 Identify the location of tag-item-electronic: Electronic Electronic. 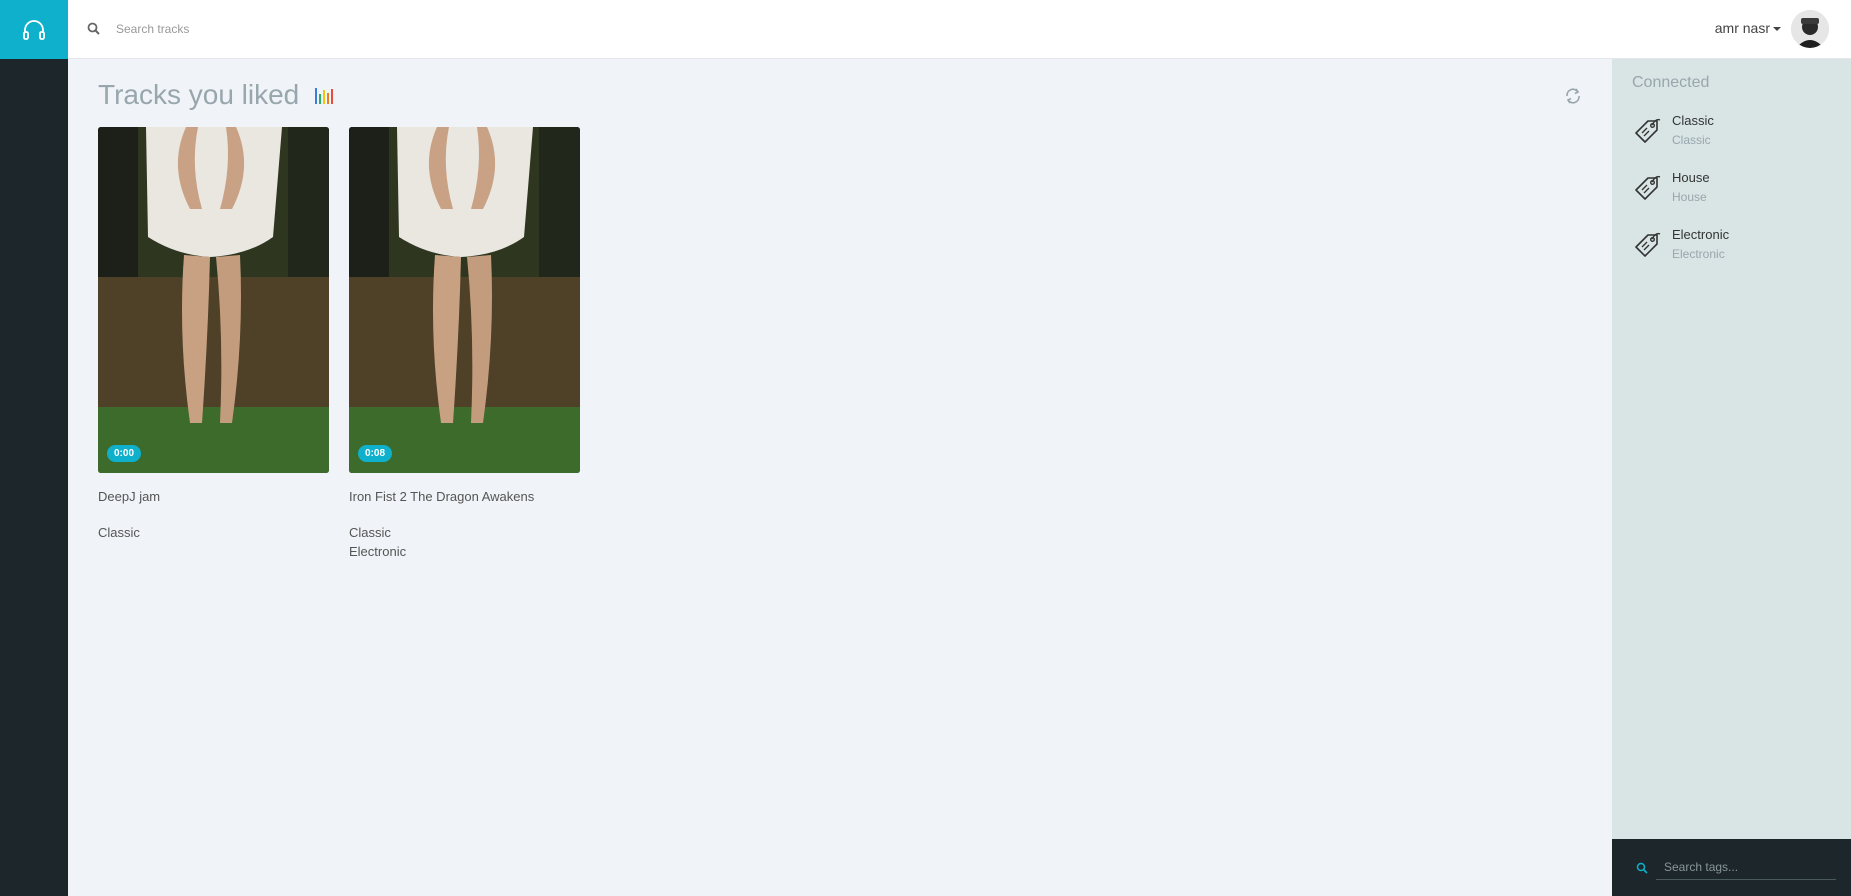
(1737, 255).